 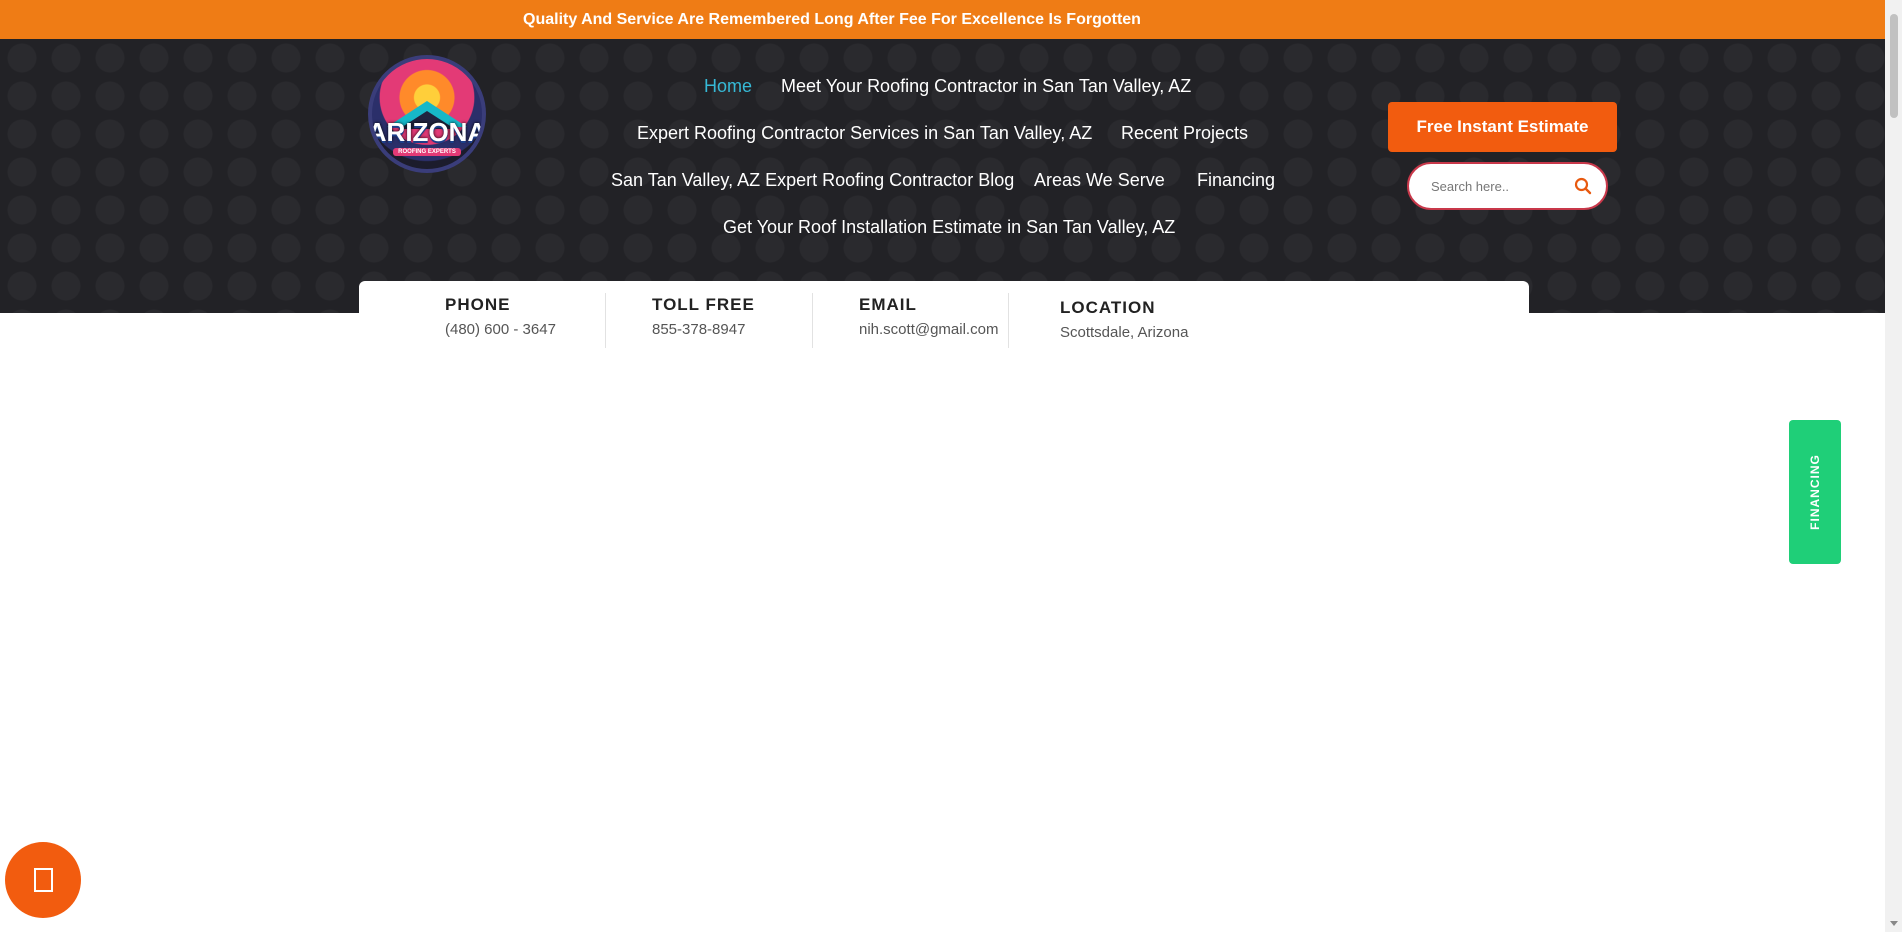 What do you see at coordinates (928, 329) in the screenshot?
I see `contact-email-value: nih.scott@gmail.com` at bounding box center [928, 329].